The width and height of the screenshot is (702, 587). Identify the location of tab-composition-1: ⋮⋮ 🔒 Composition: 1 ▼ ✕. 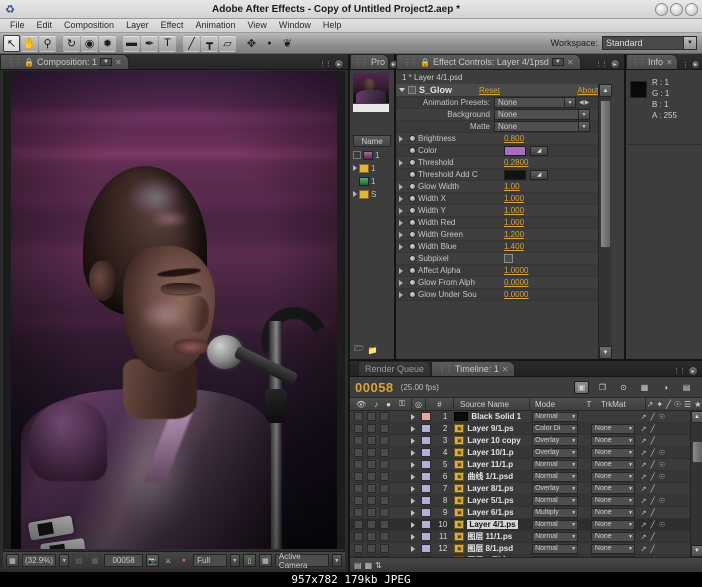
(64, 61).